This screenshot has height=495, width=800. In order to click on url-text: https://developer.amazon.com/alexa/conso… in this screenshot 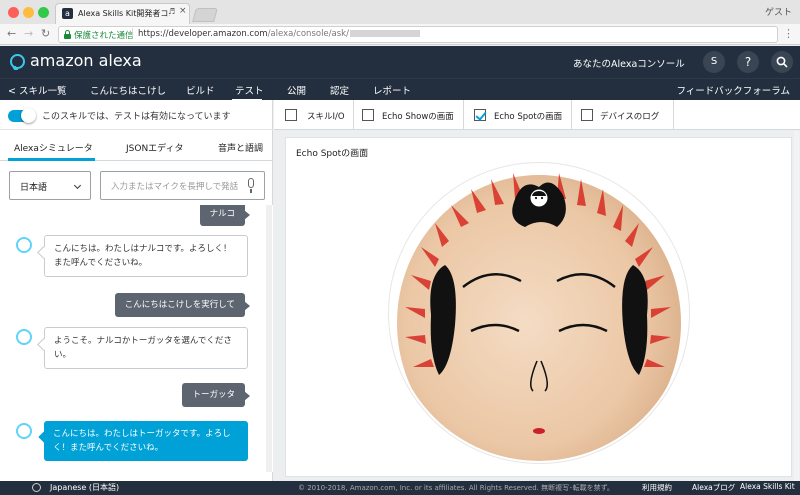, I will do `click(279, 34)`.